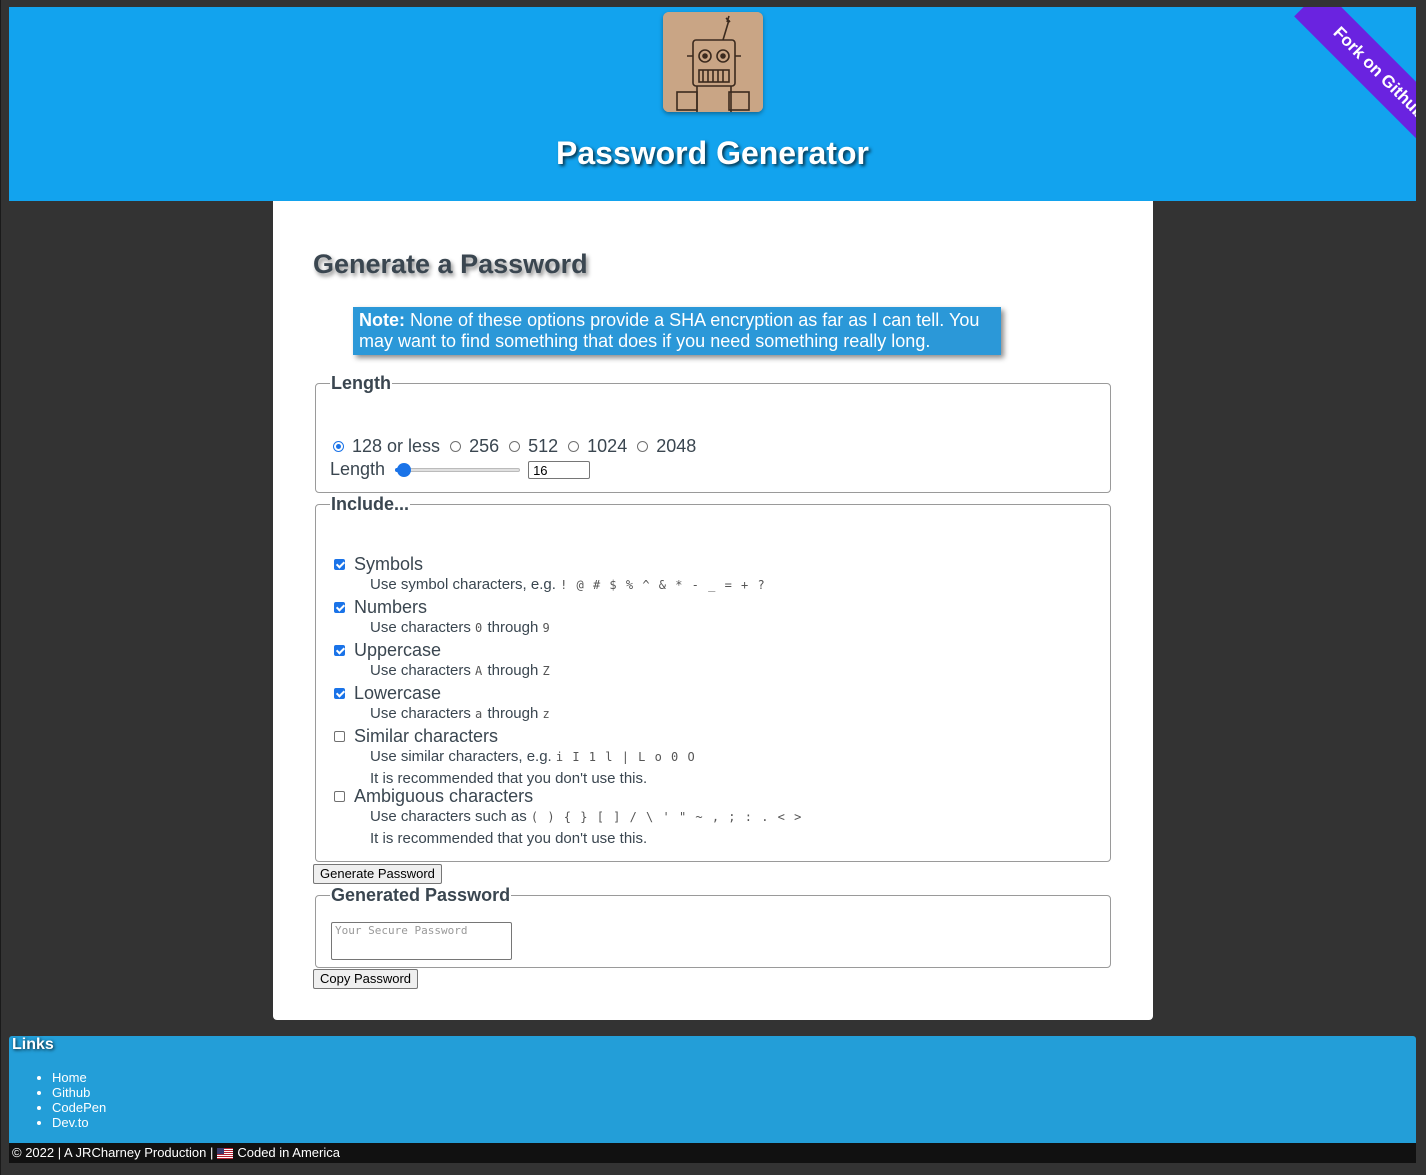 This screenshot has height=1175, width=1426. What do you see at coordinates (442, 607) in the screenshot?
I see `numbers-checkbox-row: Numbers` at bounding box center [442, 607].